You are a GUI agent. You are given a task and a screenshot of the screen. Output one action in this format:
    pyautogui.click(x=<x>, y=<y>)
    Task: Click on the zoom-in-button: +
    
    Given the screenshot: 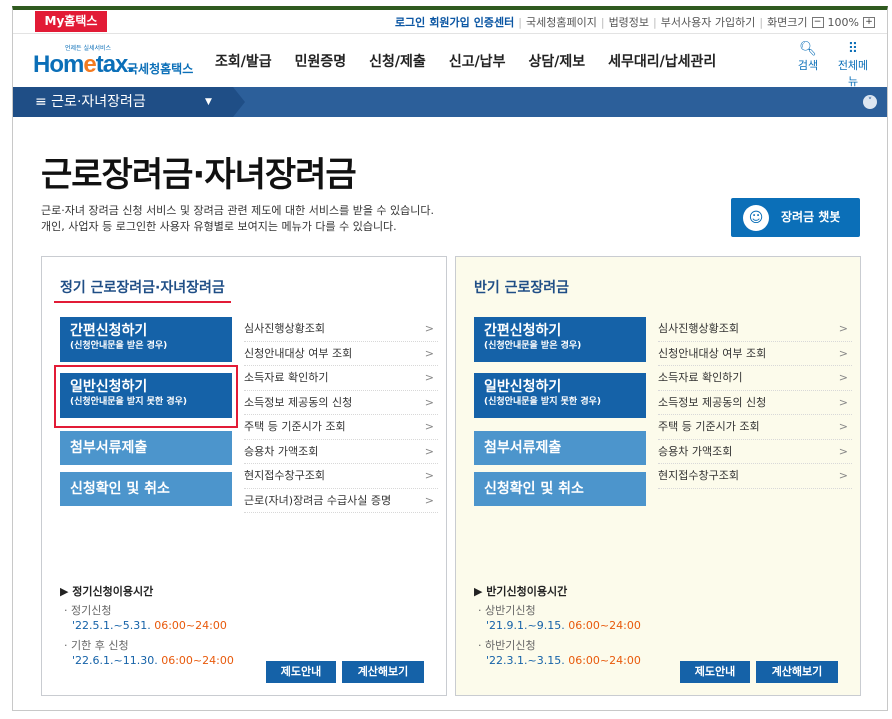 What is the action you would take?
    pyautogui.click(x=869, y=22)
    